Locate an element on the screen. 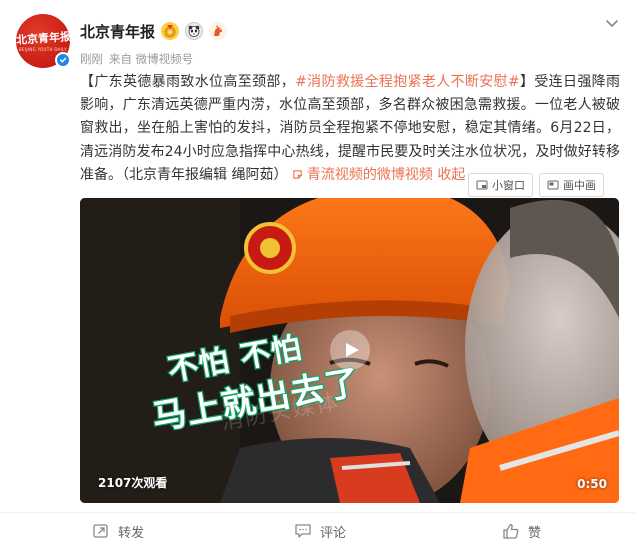  video-source-link: 青流视频的微博视频 is located at coordinates (362, 175).